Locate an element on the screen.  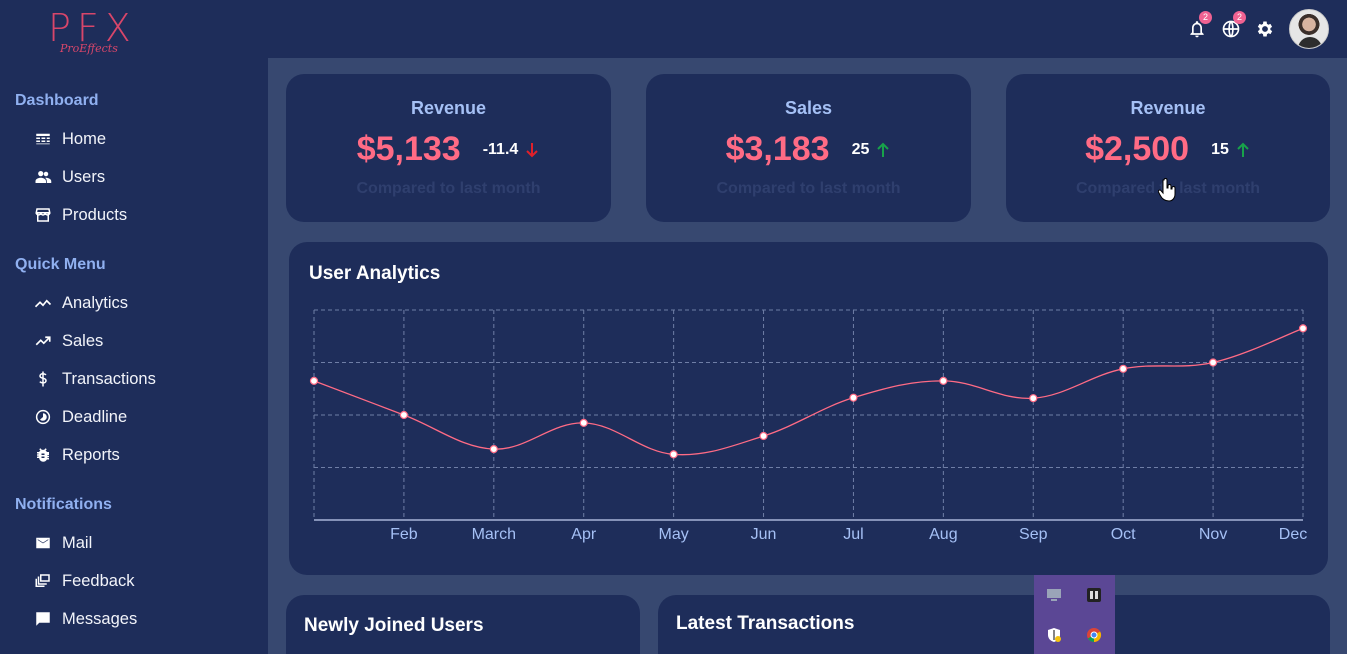
sidebar-item-mail: Mail is located at coordinates (63, 543).